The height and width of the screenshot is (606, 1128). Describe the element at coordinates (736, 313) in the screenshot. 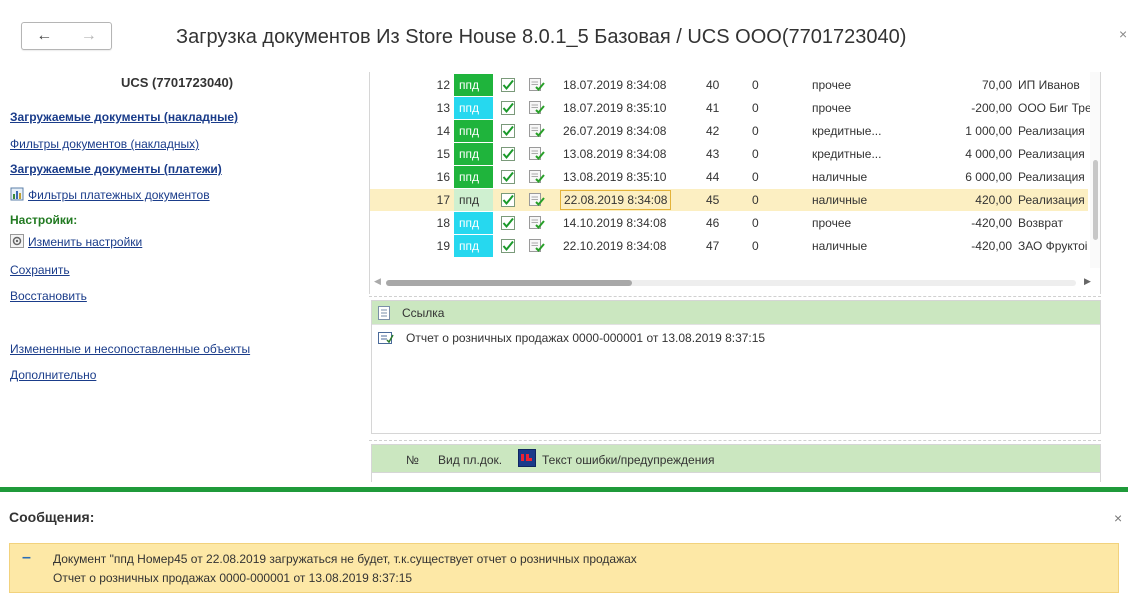

I see `reference-header: Ссылка` at that location.